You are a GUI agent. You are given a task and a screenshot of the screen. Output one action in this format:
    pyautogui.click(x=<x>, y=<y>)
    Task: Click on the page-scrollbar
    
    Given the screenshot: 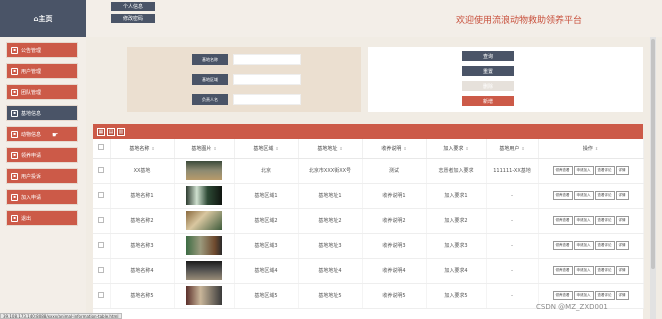 What is the action you would take?
    pyautogui.click(x=653, y=178)
    